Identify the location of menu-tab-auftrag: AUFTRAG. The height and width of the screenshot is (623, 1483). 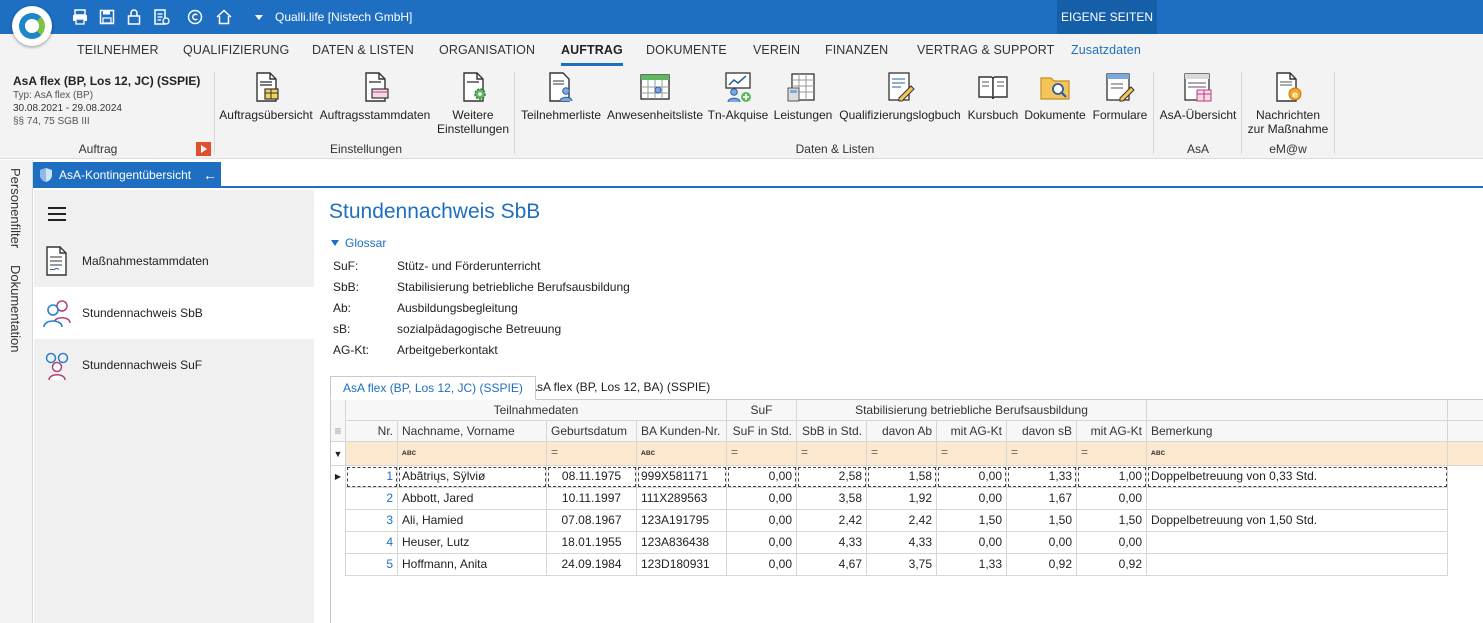
(592, 54).